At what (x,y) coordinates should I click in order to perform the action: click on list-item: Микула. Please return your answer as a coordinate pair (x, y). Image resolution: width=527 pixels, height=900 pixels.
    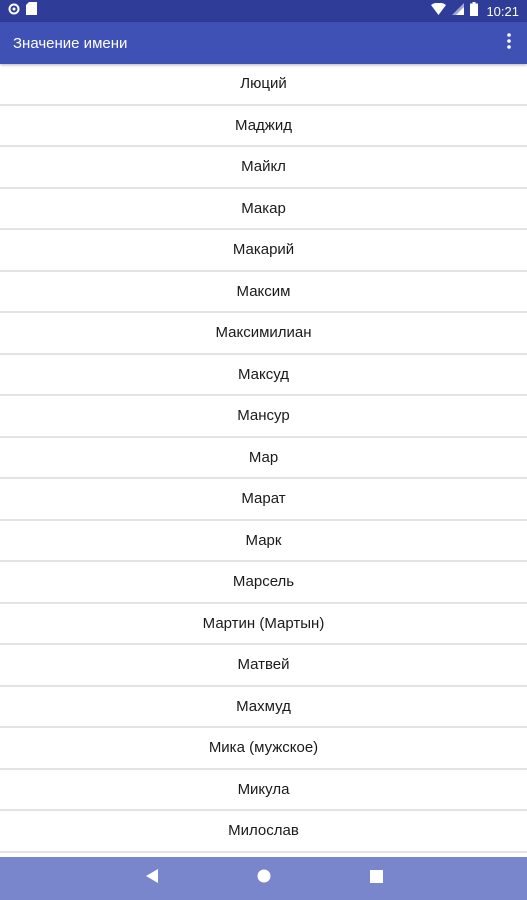
    Looking at the image, I should click on (263, 790).